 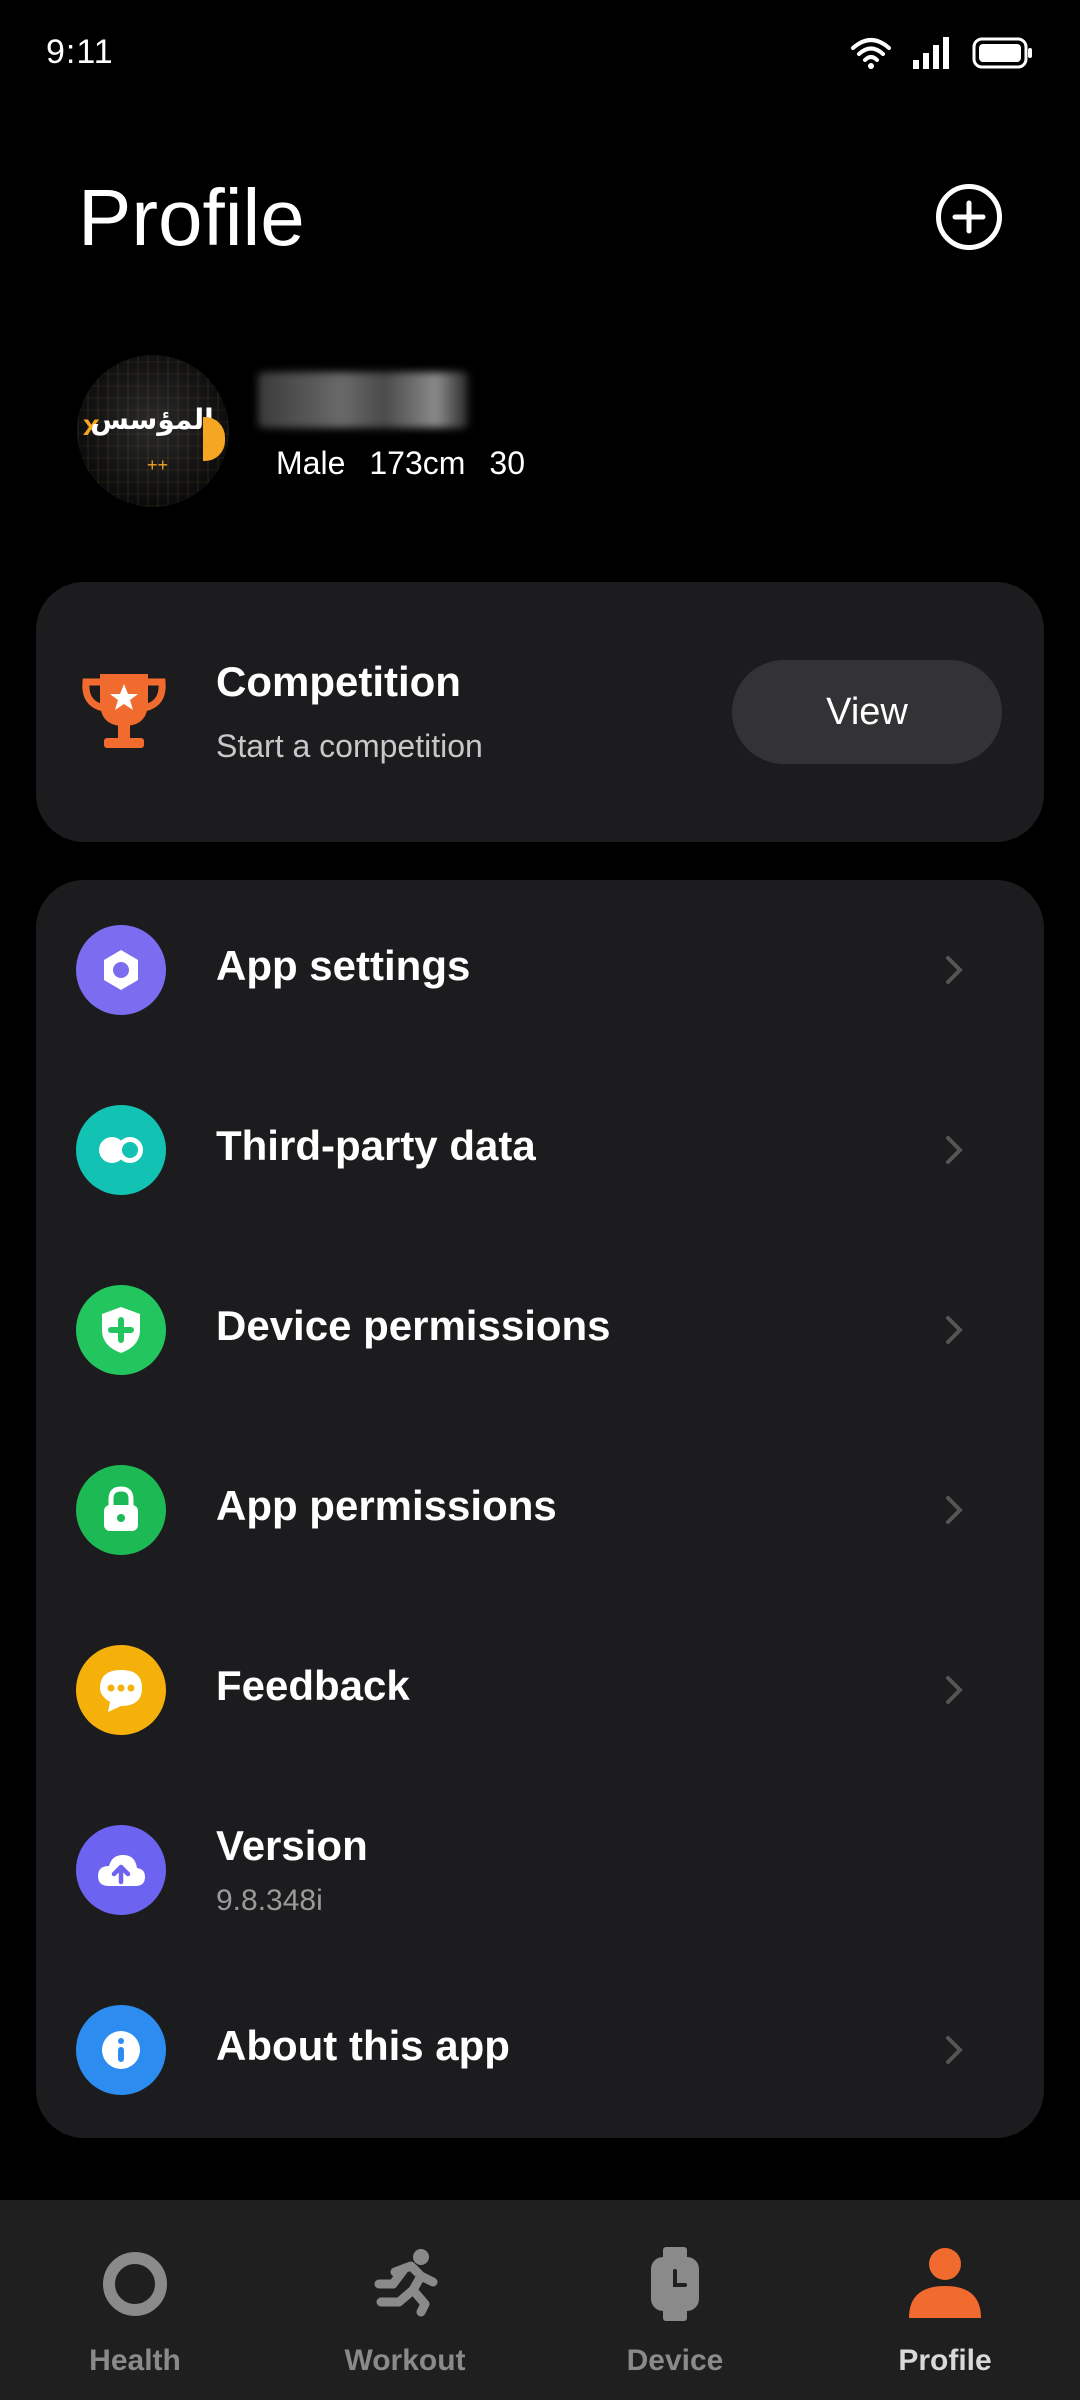 What do you see at coordinates (121, 1330) in the screenshot?
I see `shield-icon` at bounding box center [121, 1330].